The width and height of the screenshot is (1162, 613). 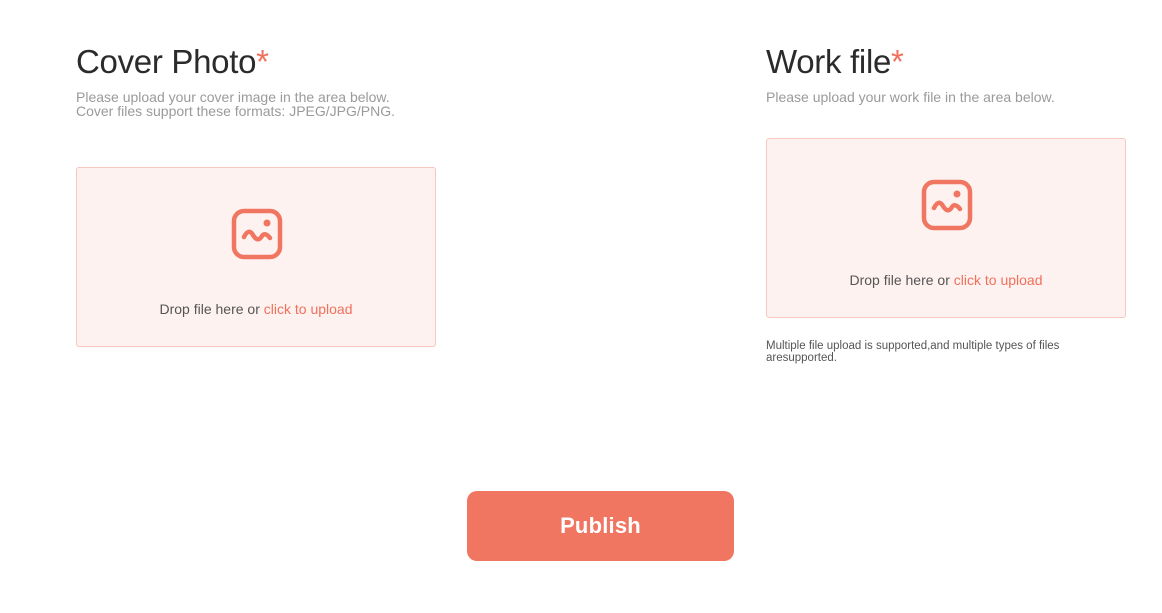 What do you see at coordinates (946, 62) in the screenshot?
I see `work-file-title: Work file*` at bounding box center [946, 62].